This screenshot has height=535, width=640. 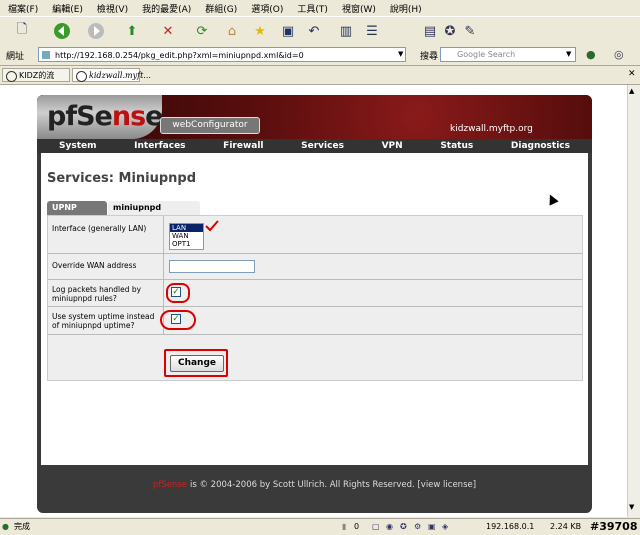 I want to click on search-input: Google Search, so click(x=508, y=54).